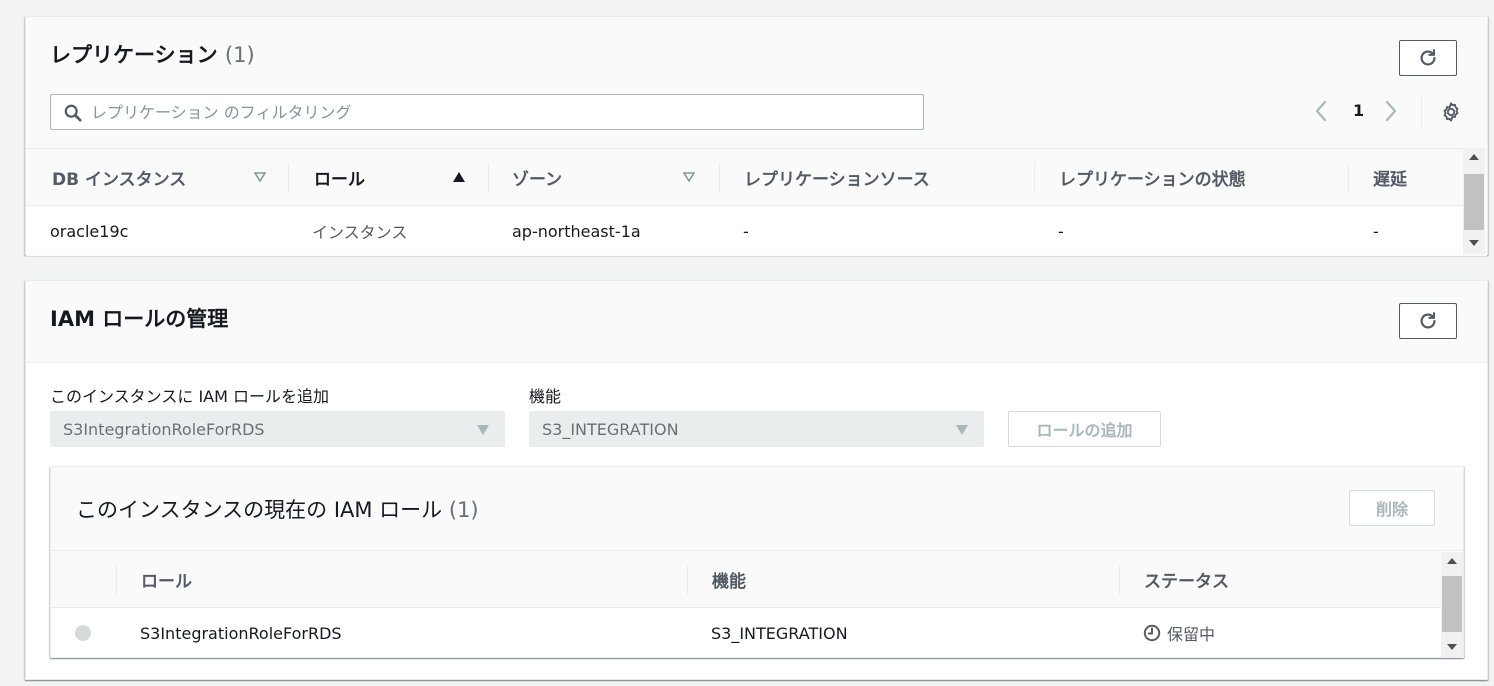 The height and width of the screenshot is (686, 1494). Describe the element at coordinates (190, 396) in the screenshot. I see `add-role-label: このインスタンスに IAM ロールを追加` at that location.